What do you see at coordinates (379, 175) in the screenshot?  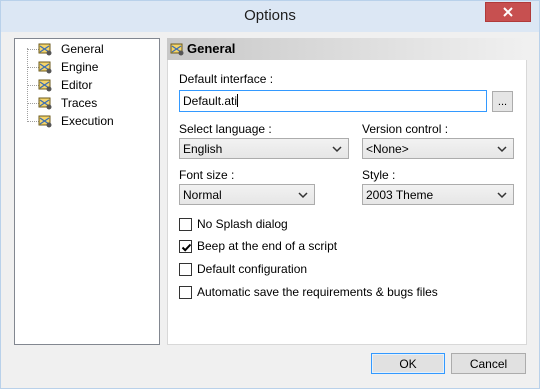 I see `style-label: Style :` at bounding box center [379, 175].